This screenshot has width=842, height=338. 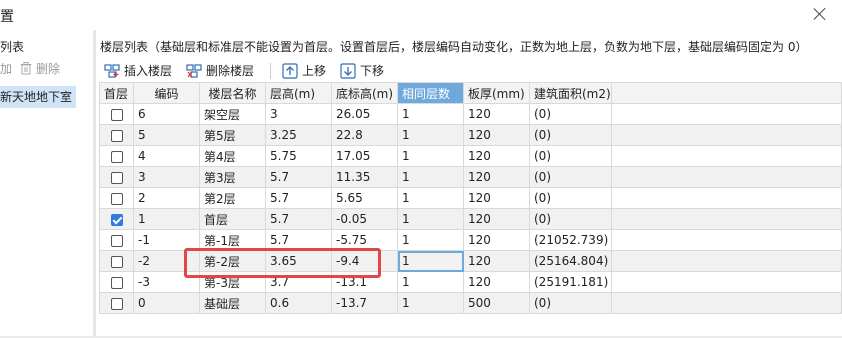 I want to click on code-cell: 1, so click(x=166, y=219).